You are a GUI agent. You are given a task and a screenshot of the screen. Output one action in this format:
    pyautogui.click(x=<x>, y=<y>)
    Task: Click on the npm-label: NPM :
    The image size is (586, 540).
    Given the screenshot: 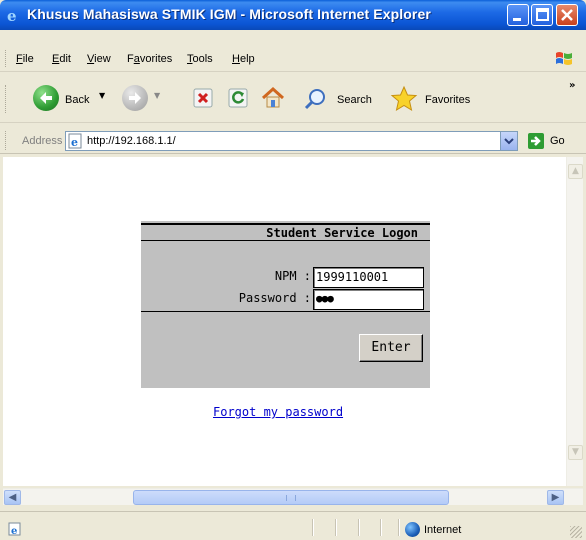 What is the action you would take?
    pyautogui.click(x=292, y=276)
    